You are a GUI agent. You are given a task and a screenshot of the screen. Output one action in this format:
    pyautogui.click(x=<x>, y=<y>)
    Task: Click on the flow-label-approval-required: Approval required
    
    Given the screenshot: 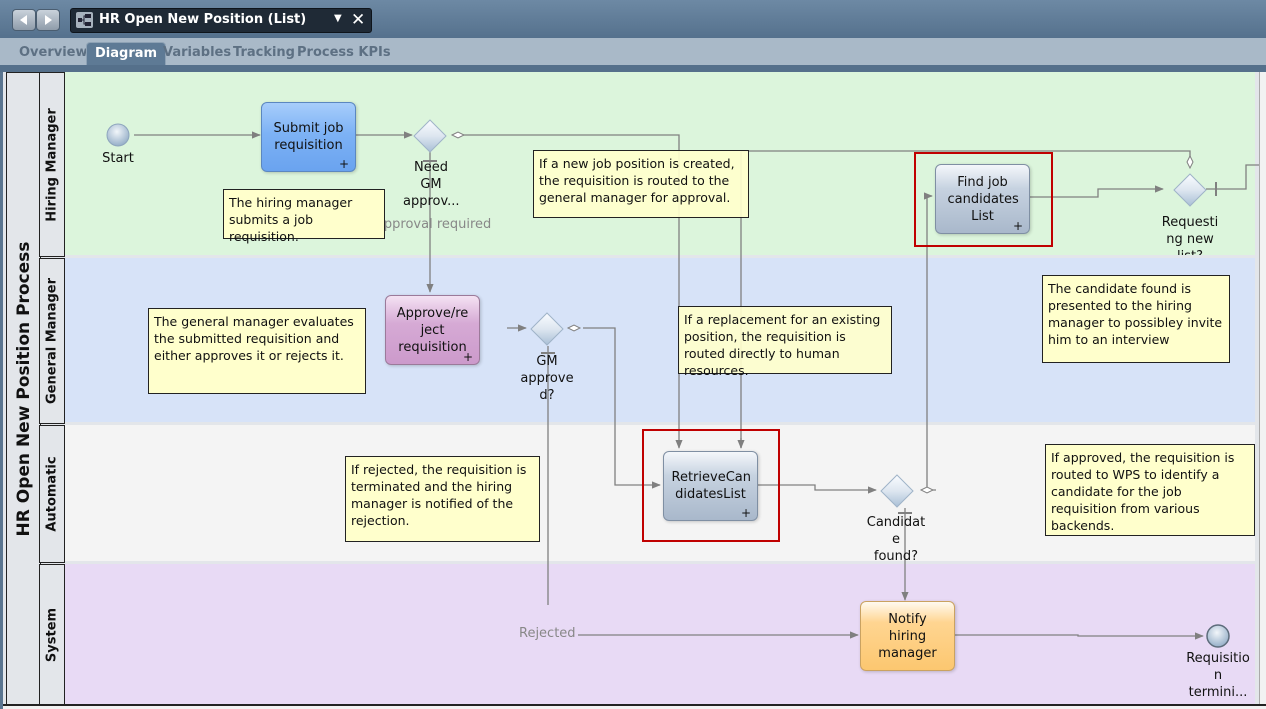 What is the action you would take?
    pyautogui.click(x=433, y=224)
    